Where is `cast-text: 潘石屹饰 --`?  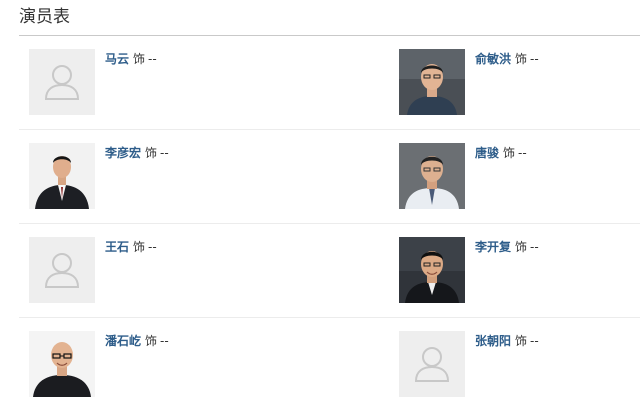
cast-text: 潘石屹饰 -- is located at coordinates (137, 341).